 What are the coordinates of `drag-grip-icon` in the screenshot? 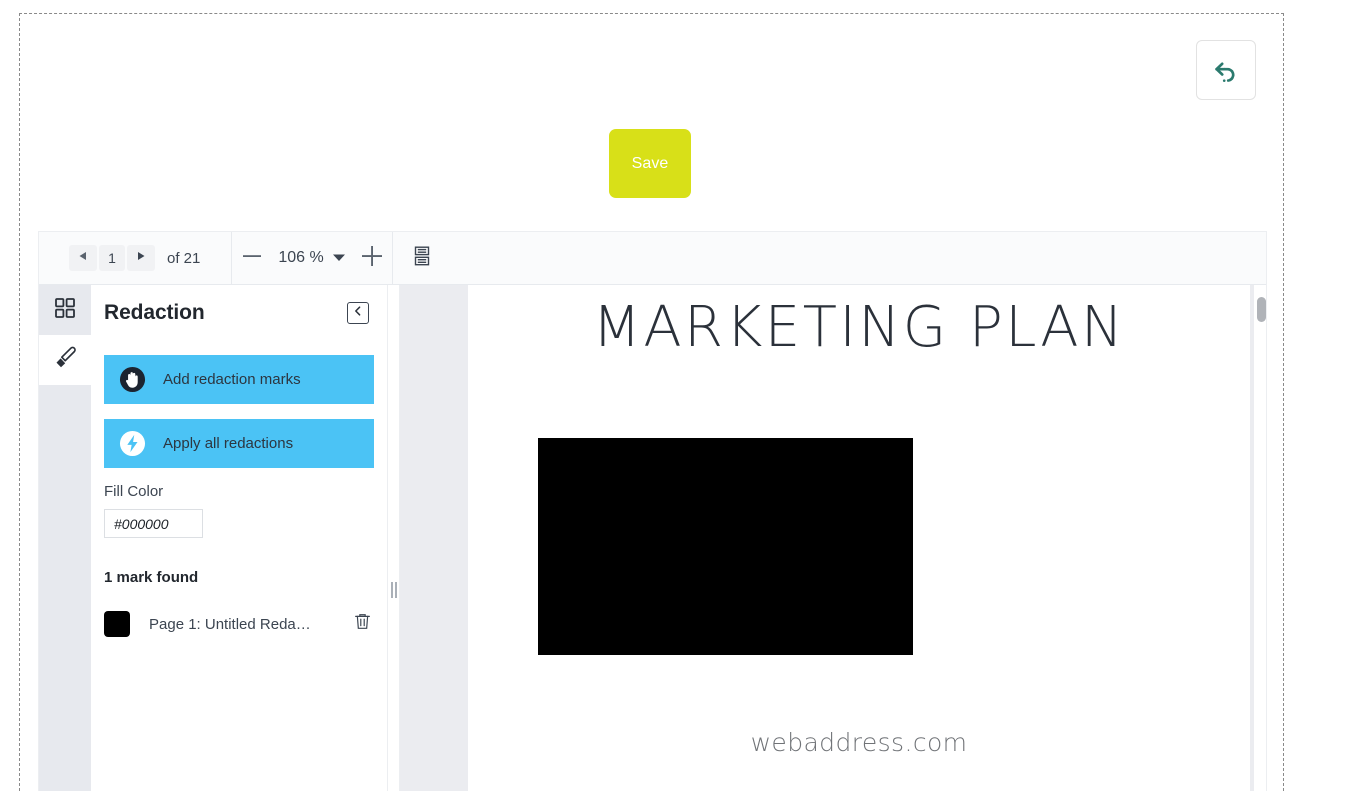 It's located at (394, 590).